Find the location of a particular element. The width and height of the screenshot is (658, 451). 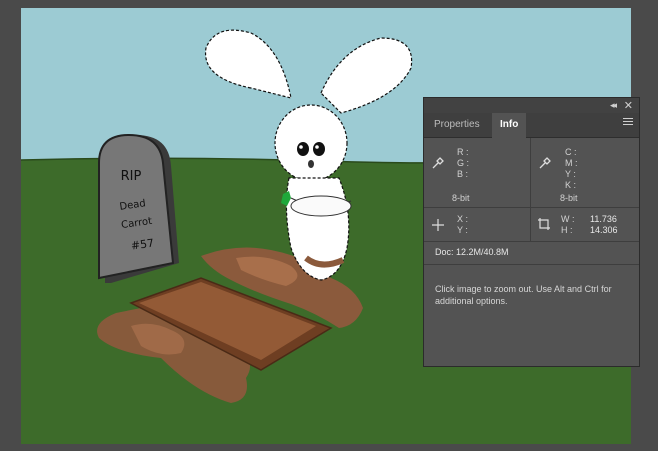

color-readout-row: R : G : B : 8-bit C : M : Y : K : 8-bit is located at coordinates (531, 173).